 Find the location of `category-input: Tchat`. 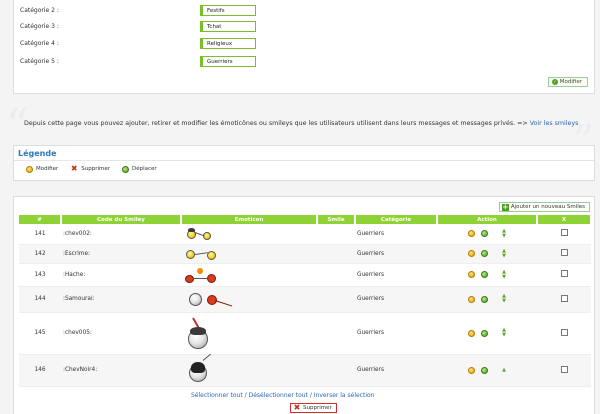

category-input: Tchat is located at coordinates (228, 26).